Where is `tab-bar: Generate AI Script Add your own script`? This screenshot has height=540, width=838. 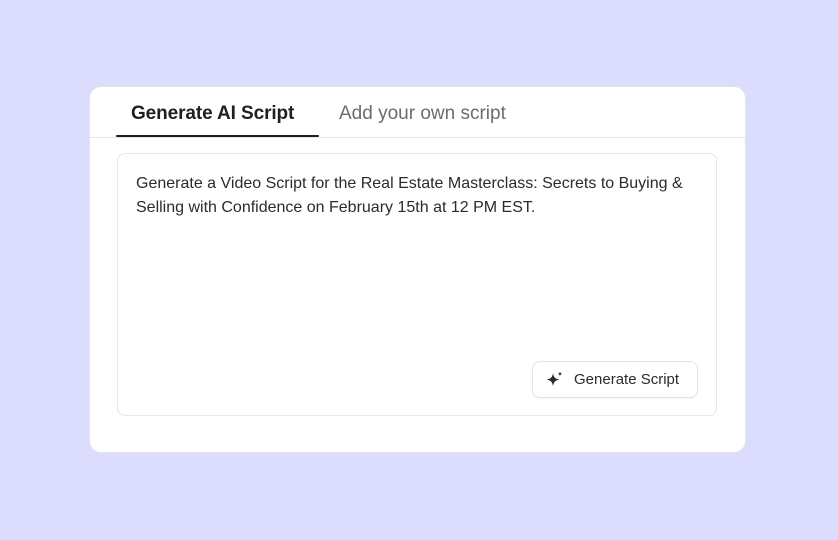 tab-bar: Generate AI Script Add your own script is located at coordinates (417, 112).